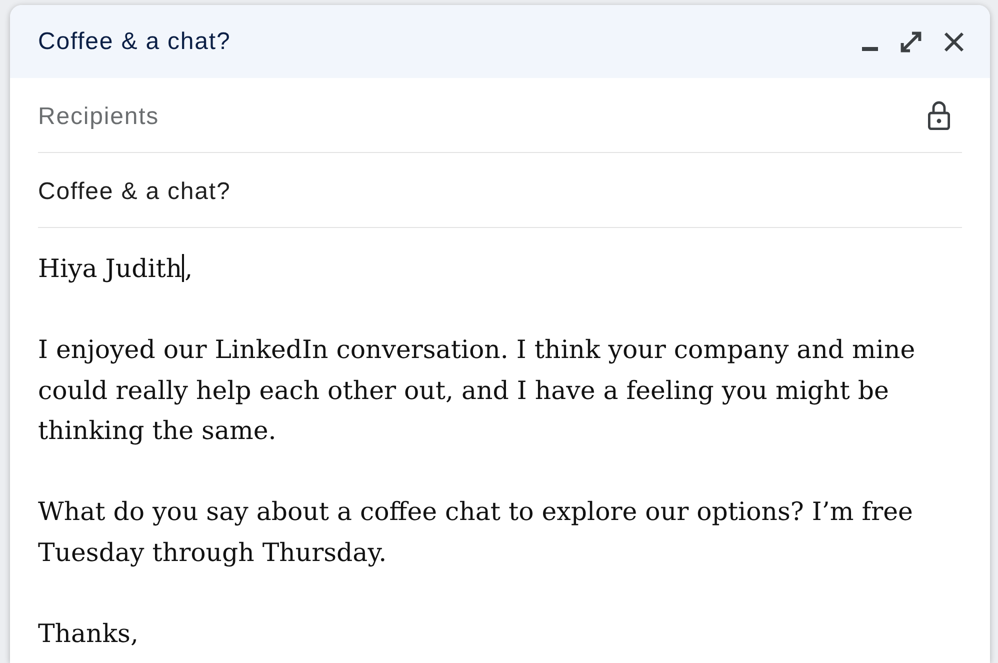 This screenshot has width=998, height=663. What do you see at coordinates (476, 532) in the screenshot?
I see `body-text: What do you say about a coffee chat to explore our options? I’m free Tuesday through Thursday.` at bounding box center [476, 532].